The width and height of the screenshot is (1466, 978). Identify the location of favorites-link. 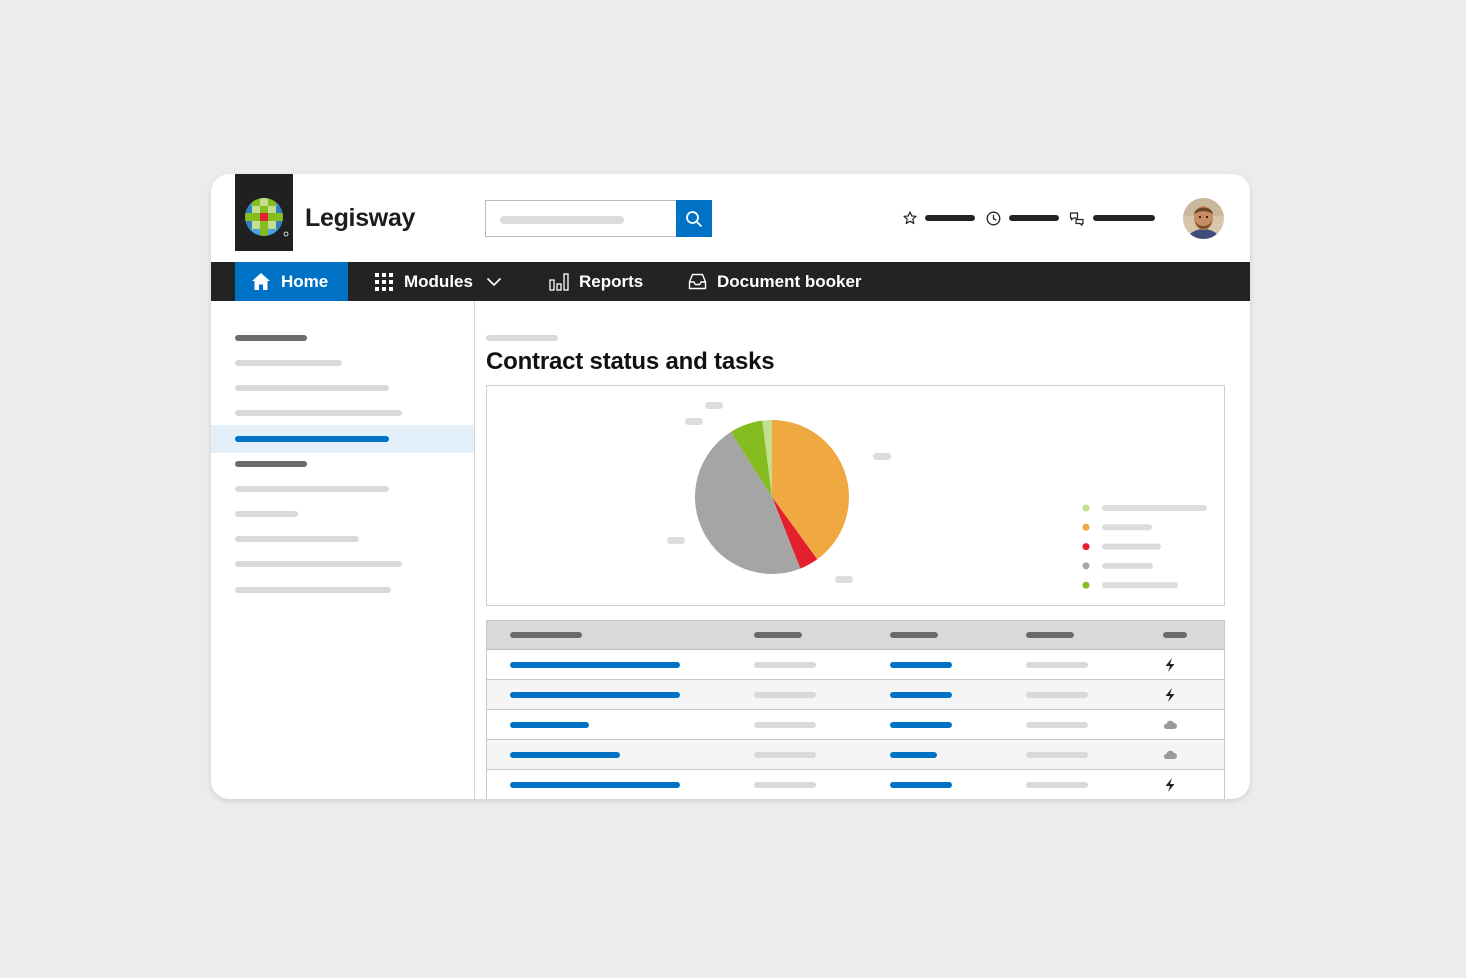
(939, 218).